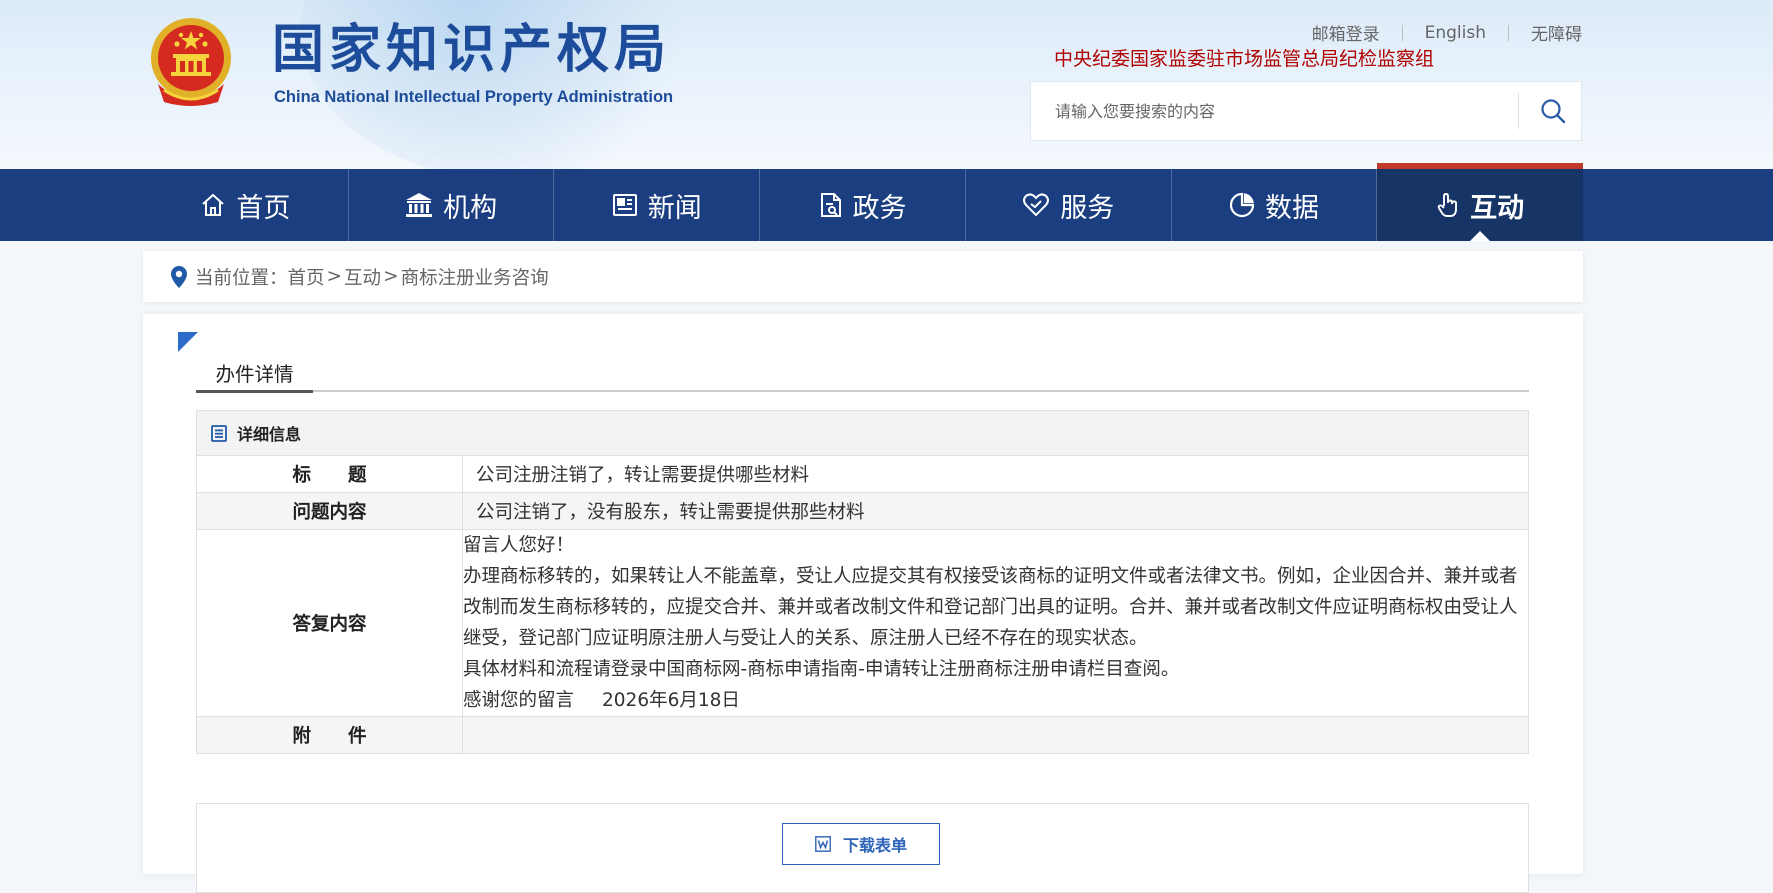 This screenshot has width=1773, height=893. What do you see at coordinates (995, 700) in the screenshot?
I see `answer-signoff: 感谢您的留言 2026年6月18日` at bounding box center [995, 700].